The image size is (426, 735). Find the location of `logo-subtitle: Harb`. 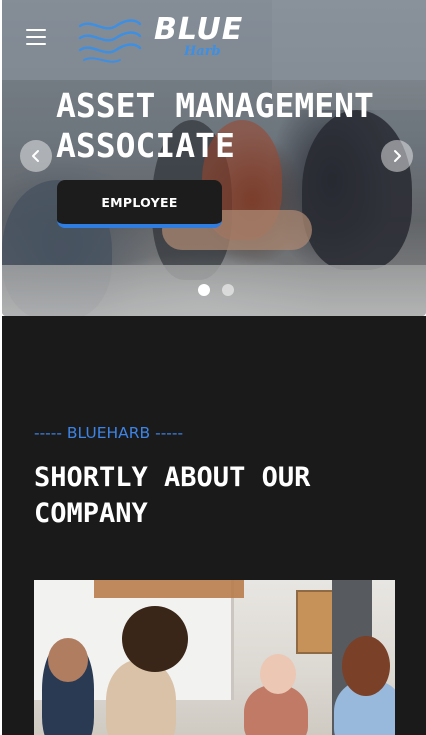

logo-subtitle: Harb is located at coordinates (202, 51).